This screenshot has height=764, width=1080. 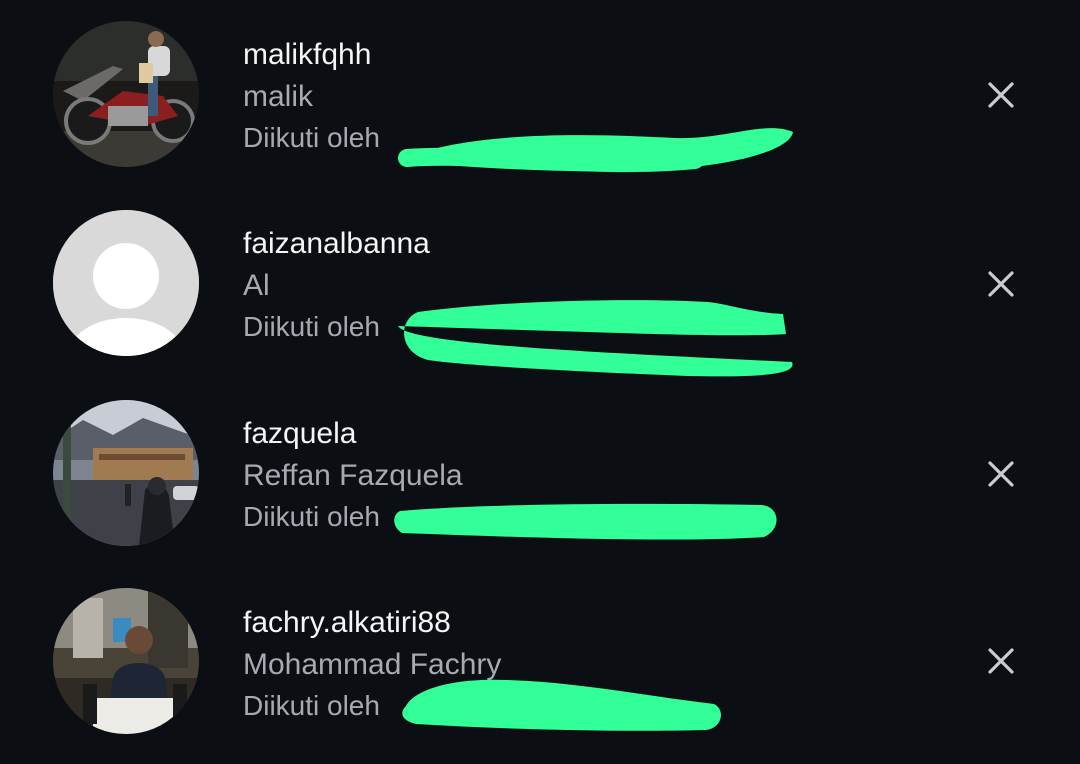 What do you see at coordinates (347, 623) in the screenshot?
I see `username: fachry.alkatiri88` at bounding box center [347, 623].